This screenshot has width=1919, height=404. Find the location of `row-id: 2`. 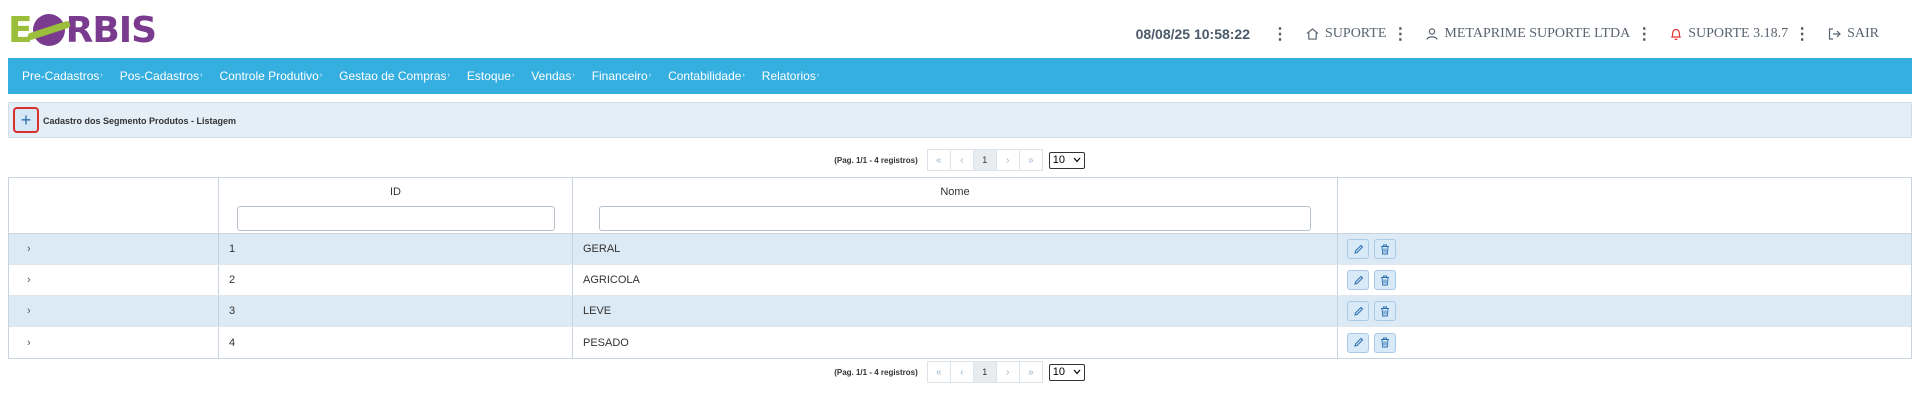

row-id: 2 is located at coordinates (232, 280).